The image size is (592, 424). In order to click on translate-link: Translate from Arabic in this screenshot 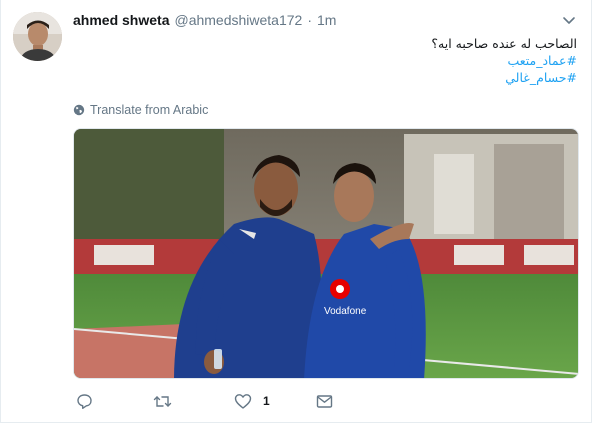, I will do `click(140, 110)`.